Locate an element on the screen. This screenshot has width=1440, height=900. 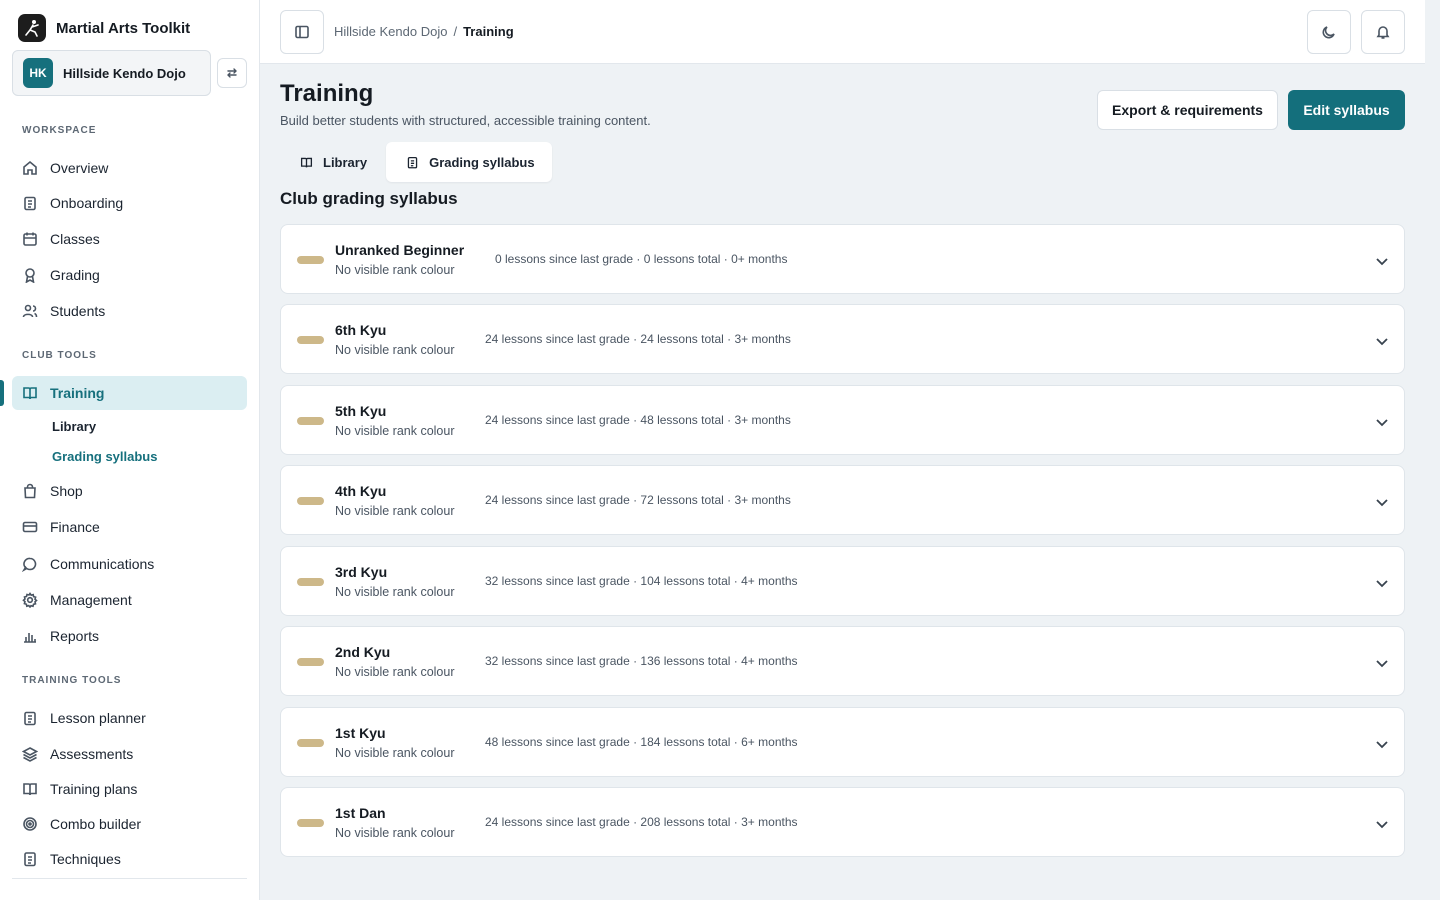
sidebar-item-combo-builder: Combo builder is located at coordinates (129, 824).